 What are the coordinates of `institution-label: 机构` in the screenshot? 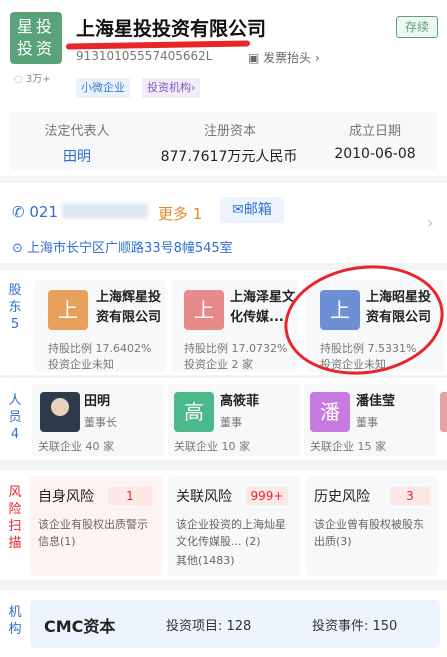 It's located at (15, 621).